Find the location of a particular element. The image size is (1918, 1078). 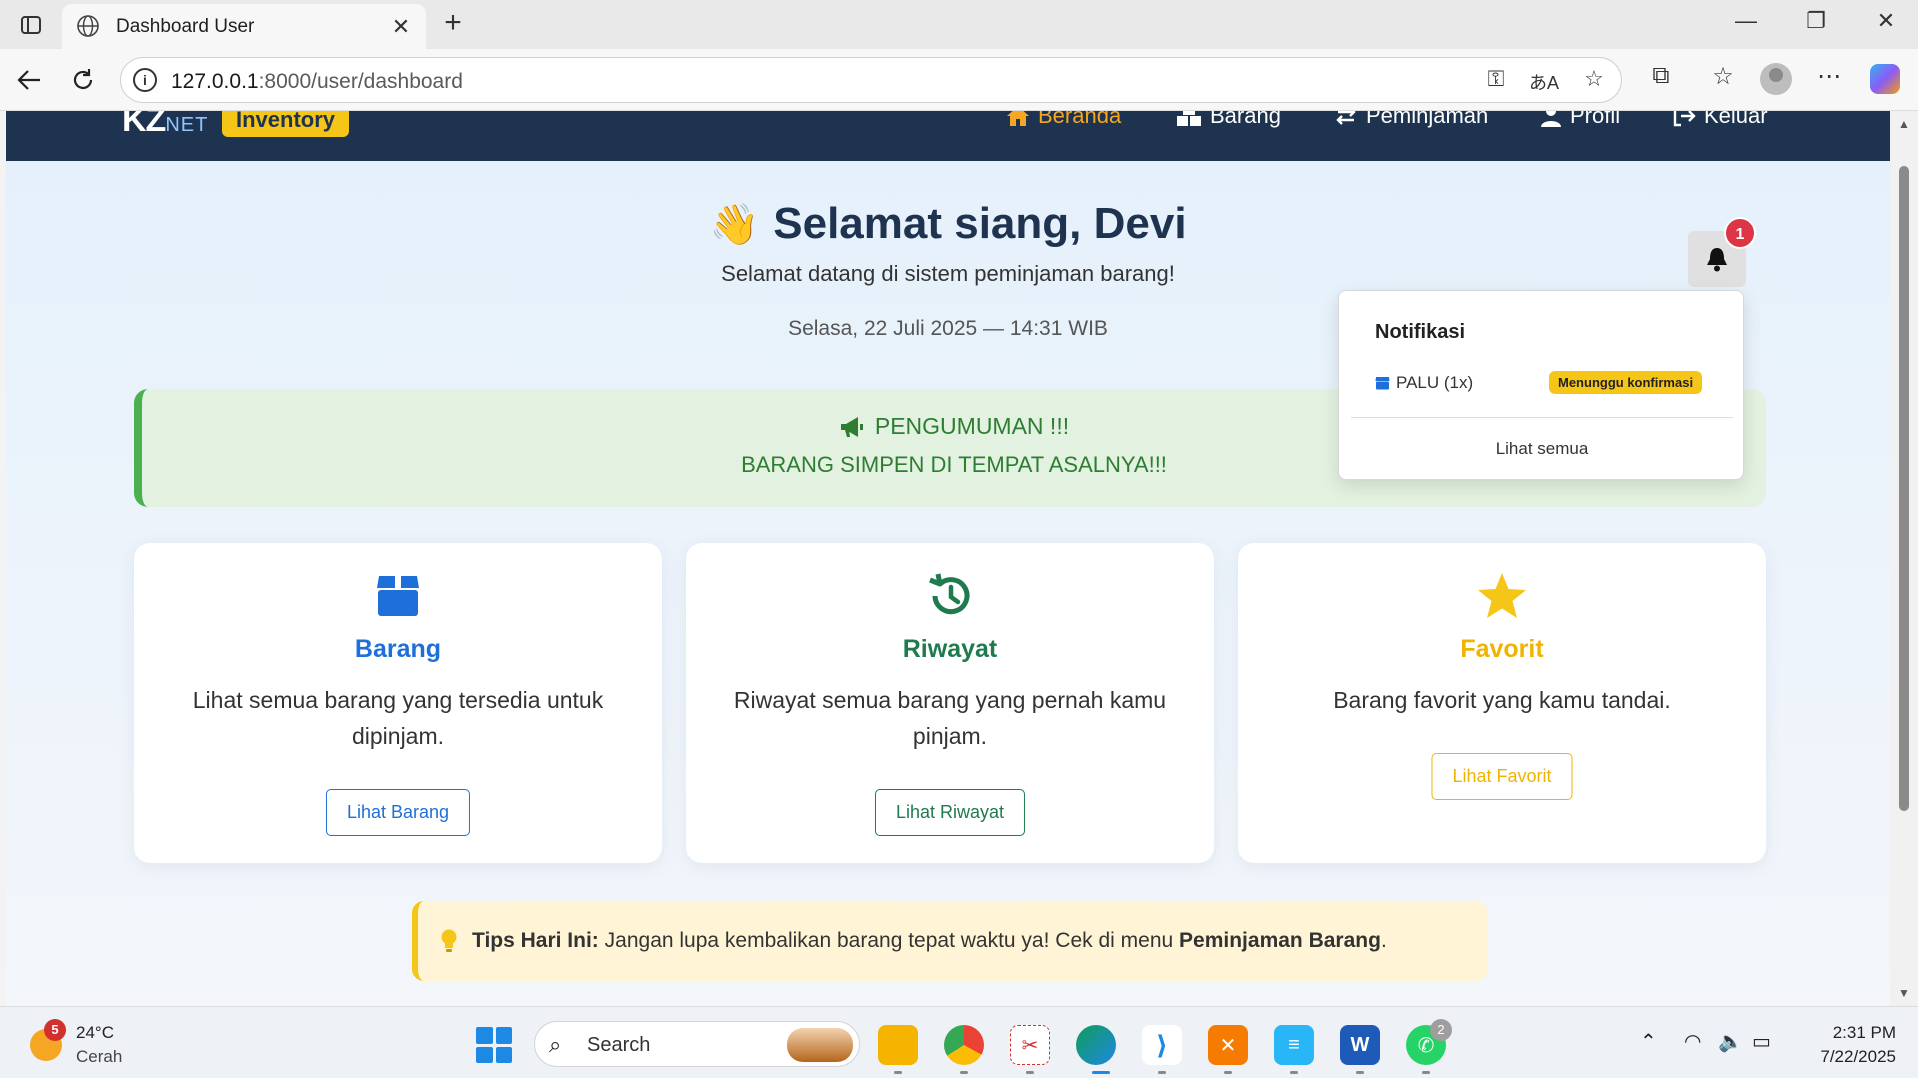

divider is located at coordinates (1542, 417).